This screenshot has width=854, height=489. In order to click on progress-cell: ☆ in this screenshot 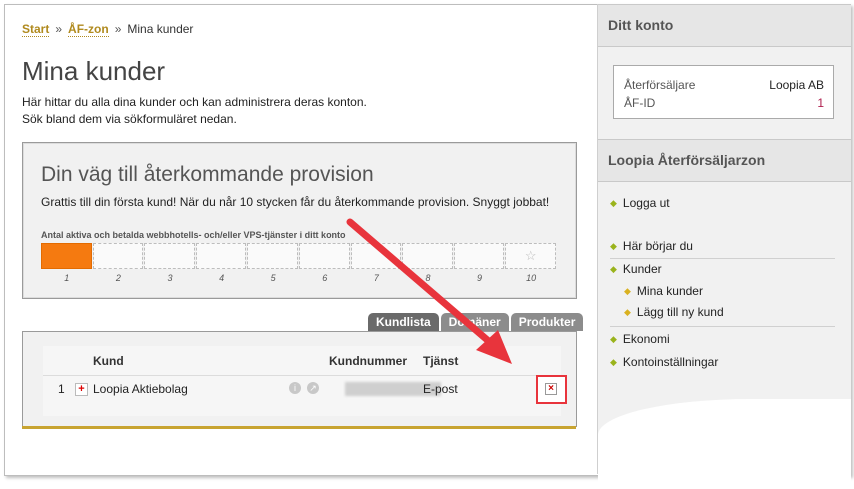, I will do `click(530, 256)`.